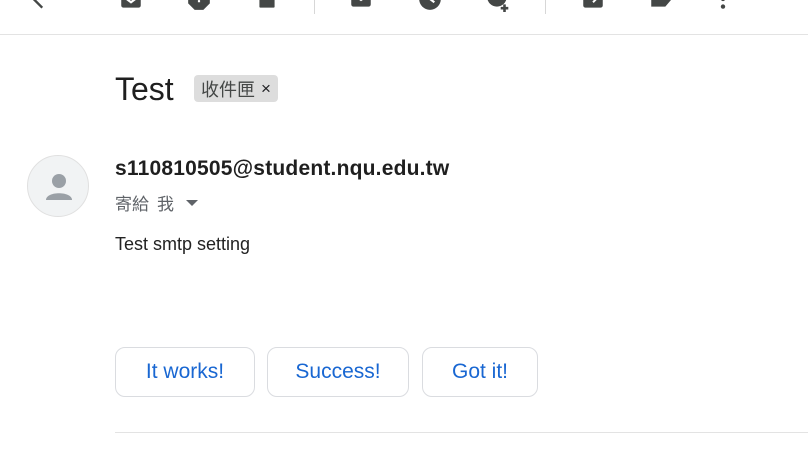 The height and width of the screenshot is (463, 808). I want to click on remove-label-icon: ×, so click(266, 88).